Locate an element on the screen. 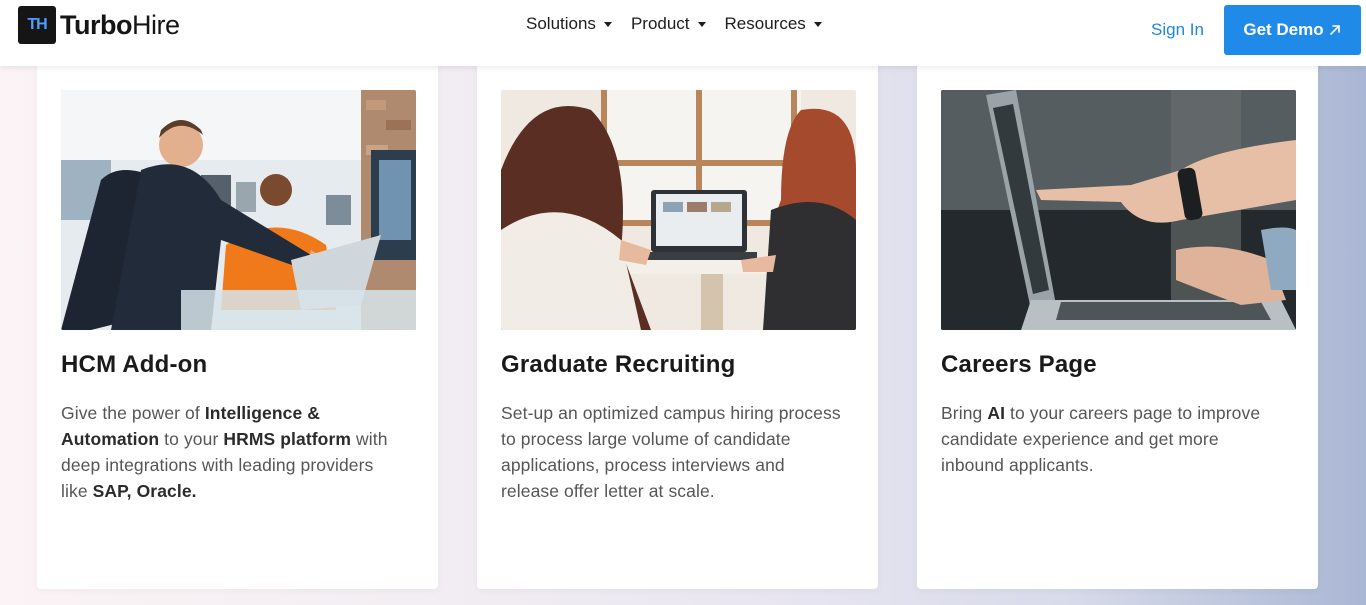 The width and height of the screenshot is (1366, 605). nav-resources-label: Resources is located at coordinates (765, 23).